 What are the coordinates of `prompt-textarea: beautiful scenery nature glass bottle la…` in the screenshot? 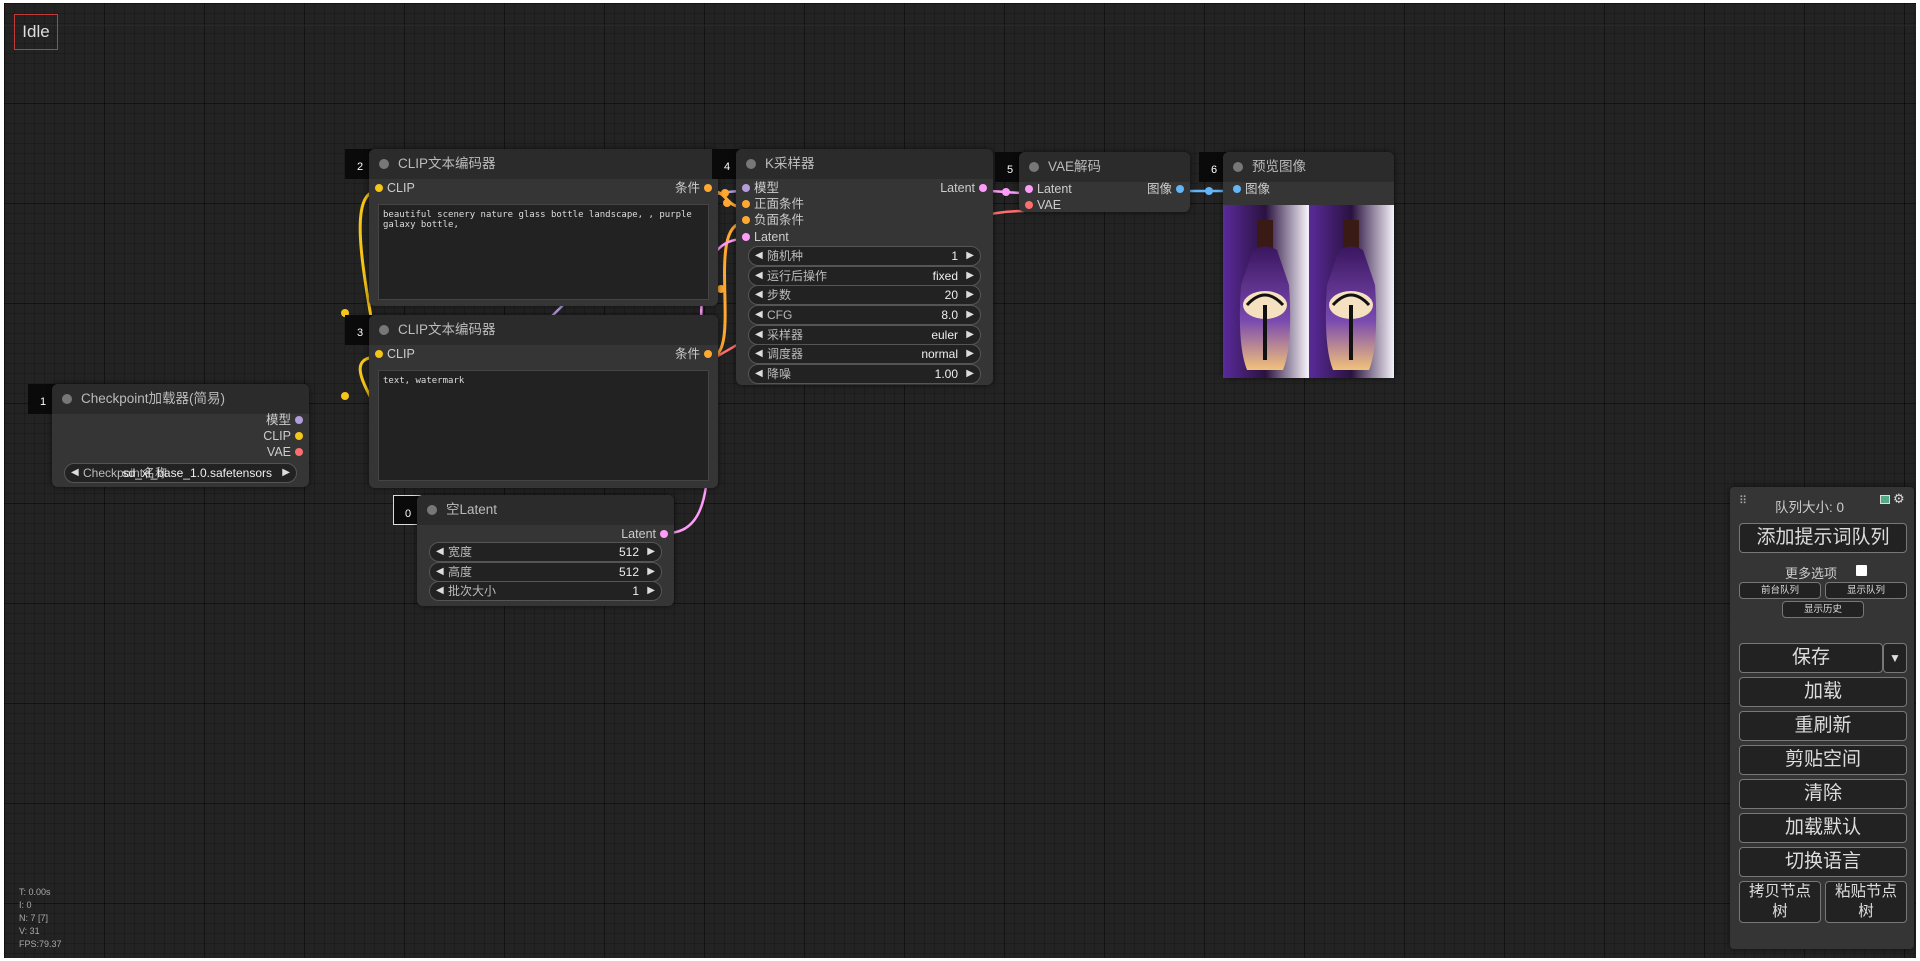 It's located at (543, 252).